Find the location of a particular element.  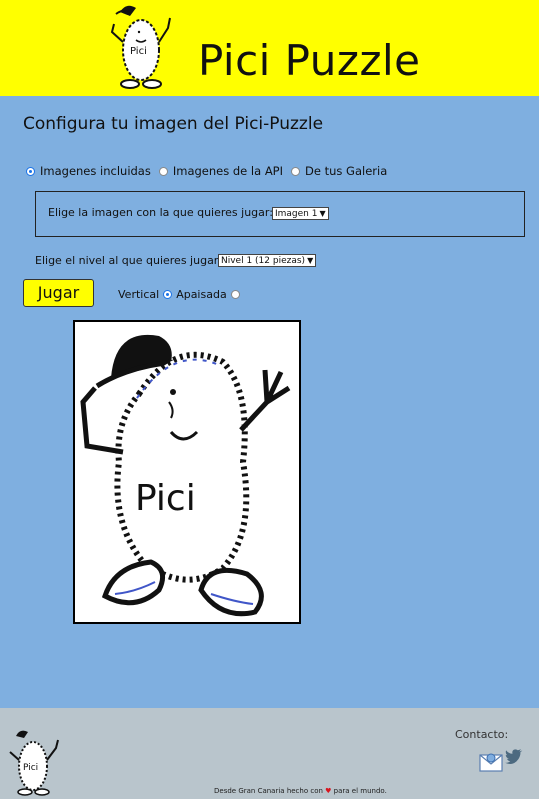

level-select-value: Nivel 1 (12 piezas) is located at coordinates (263, 261).